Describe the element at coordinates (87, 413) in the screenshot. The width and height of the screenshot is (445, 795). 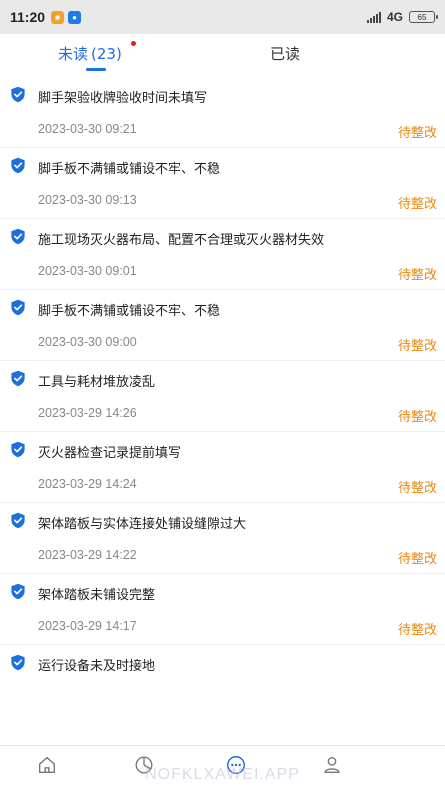
I see `item-time: 2023-03-29 14:26` at that location.